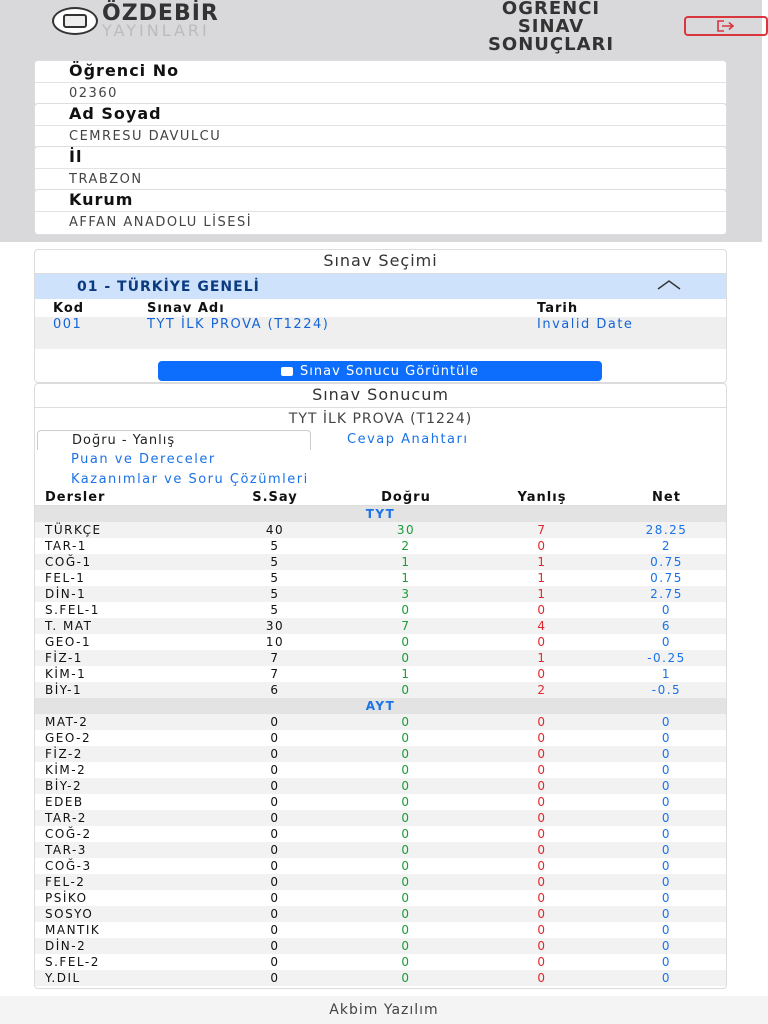 The height and width of the screenshot is (1024, 768). Describe the element at coordinates (380, 513) in the screenshot. I see `section-row: TYT` at that location.